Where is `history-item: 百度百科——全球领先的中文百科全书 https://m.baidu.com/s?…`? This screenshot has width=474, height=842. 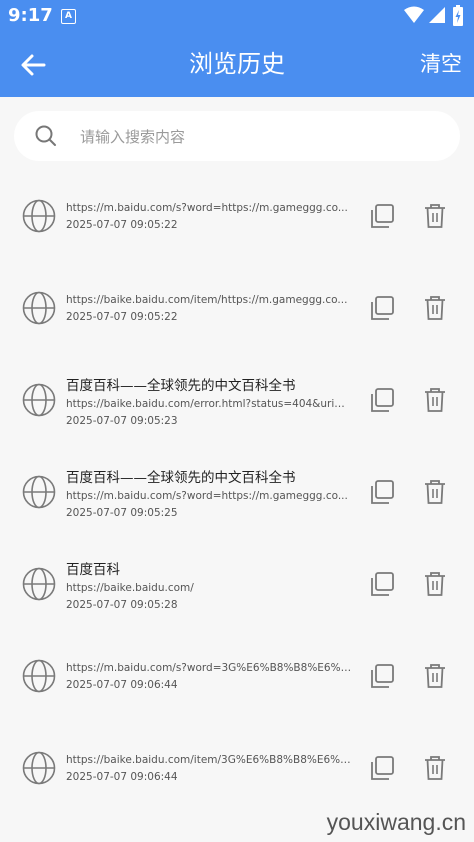
history-item: 百度百科——全球领先的中文百科全书 https://m.baidu.com/s?… is located at coordinates (237, 492).